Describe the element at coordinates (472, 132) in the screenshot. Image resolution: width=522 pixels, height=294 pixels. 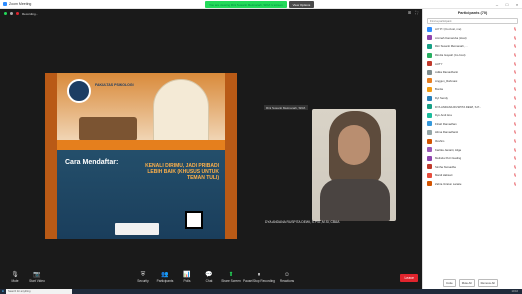
I see `participant-row: Hilma Ramadhanti 🎙` at that location.